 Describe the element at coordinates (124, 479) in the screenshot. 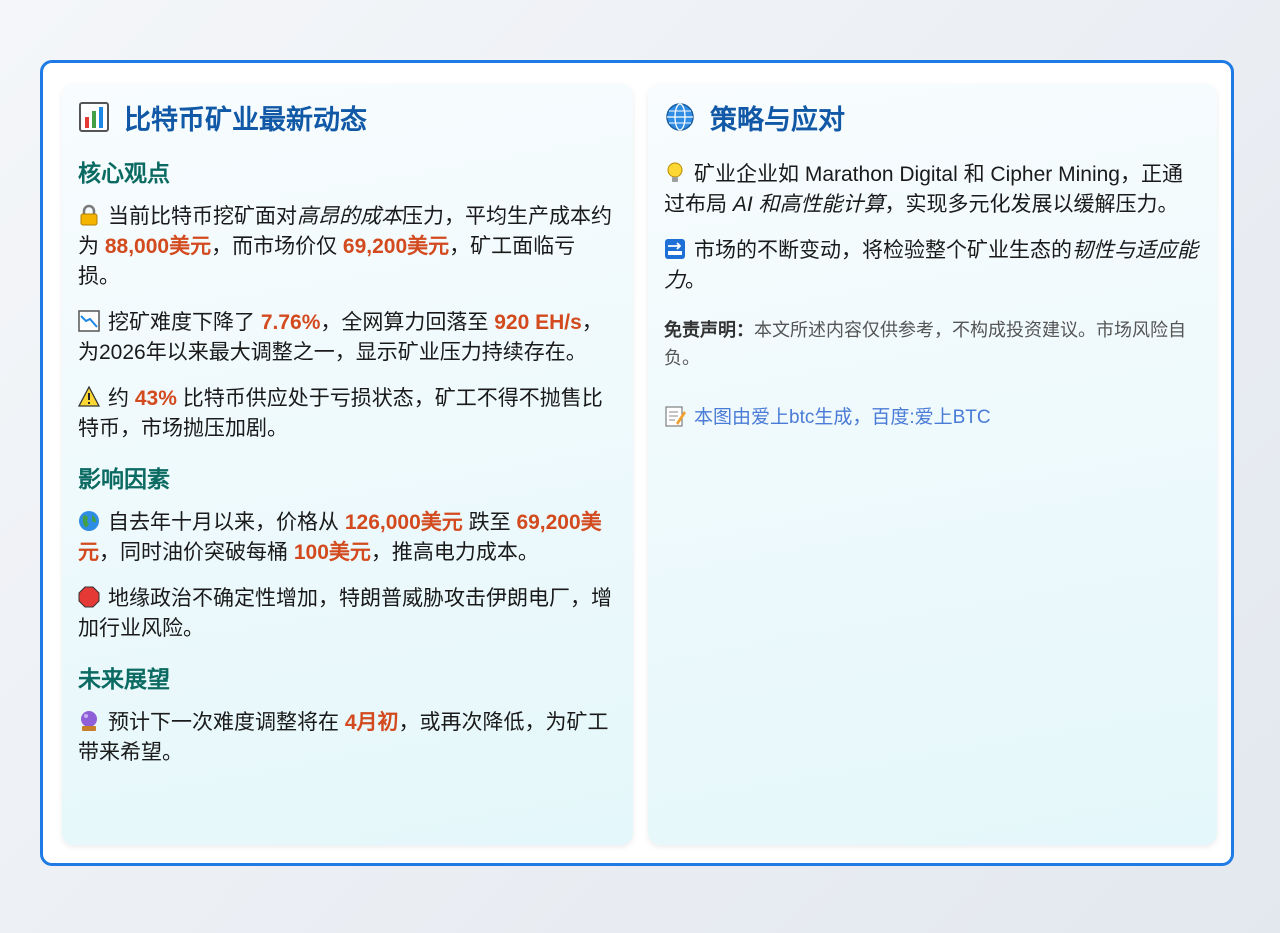

I see `section-title-factors: 影响因素` at that location.